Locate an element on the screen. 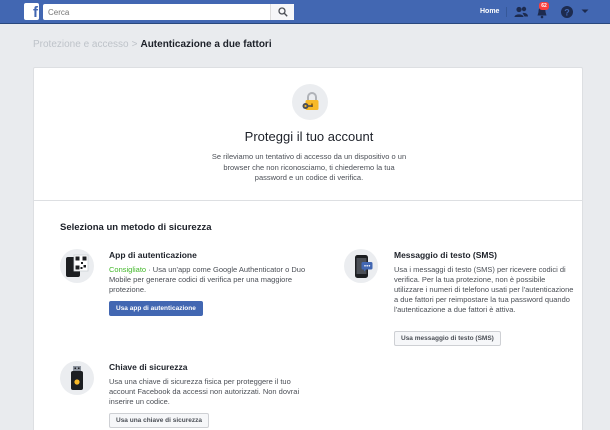  facebook-logo: f is located at coordinates (31, 12).